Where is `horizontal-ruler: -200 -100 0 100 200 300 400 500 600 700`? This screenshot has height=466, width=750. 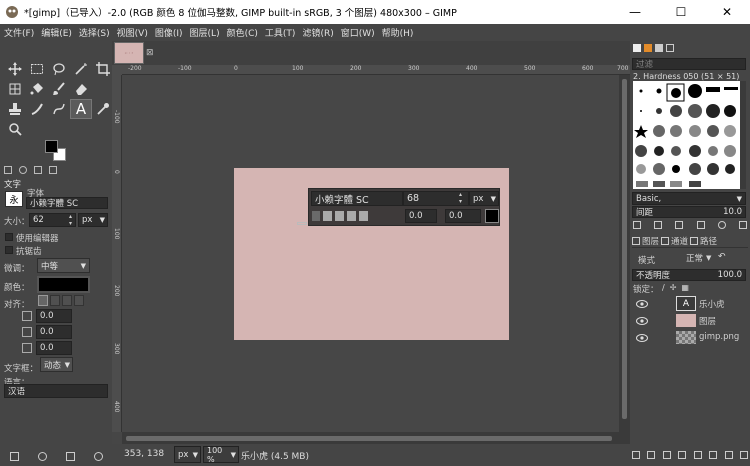 horizontal-ruler: -200 -100 0 100 200 300 400 500 600 700 is located at coordinates (376, 70).